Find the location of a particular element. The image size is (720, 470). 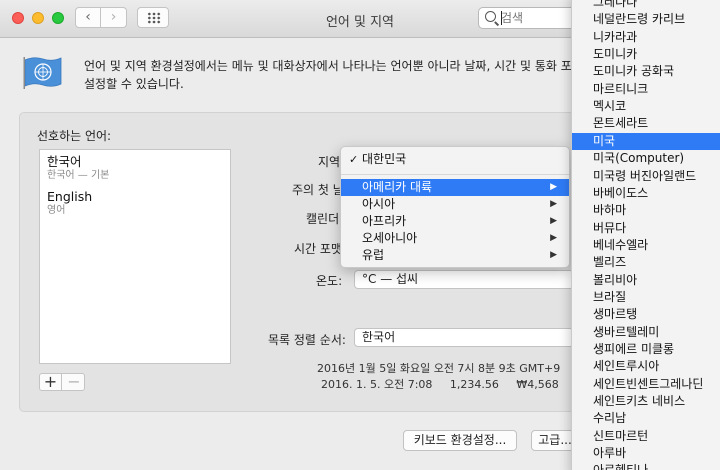

country-item: 버뮤다 is located at coordinates (646, 228).